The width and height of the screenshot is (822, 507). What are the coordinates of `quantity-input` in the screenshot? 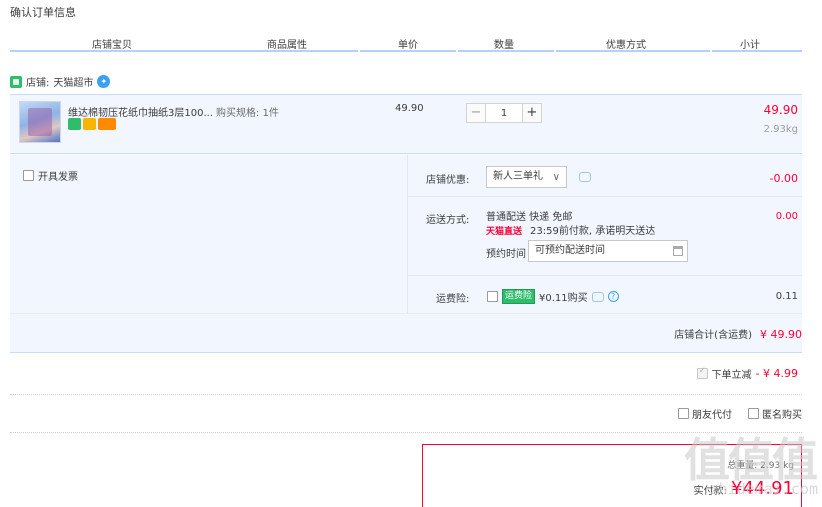 It's located at (504, 113).